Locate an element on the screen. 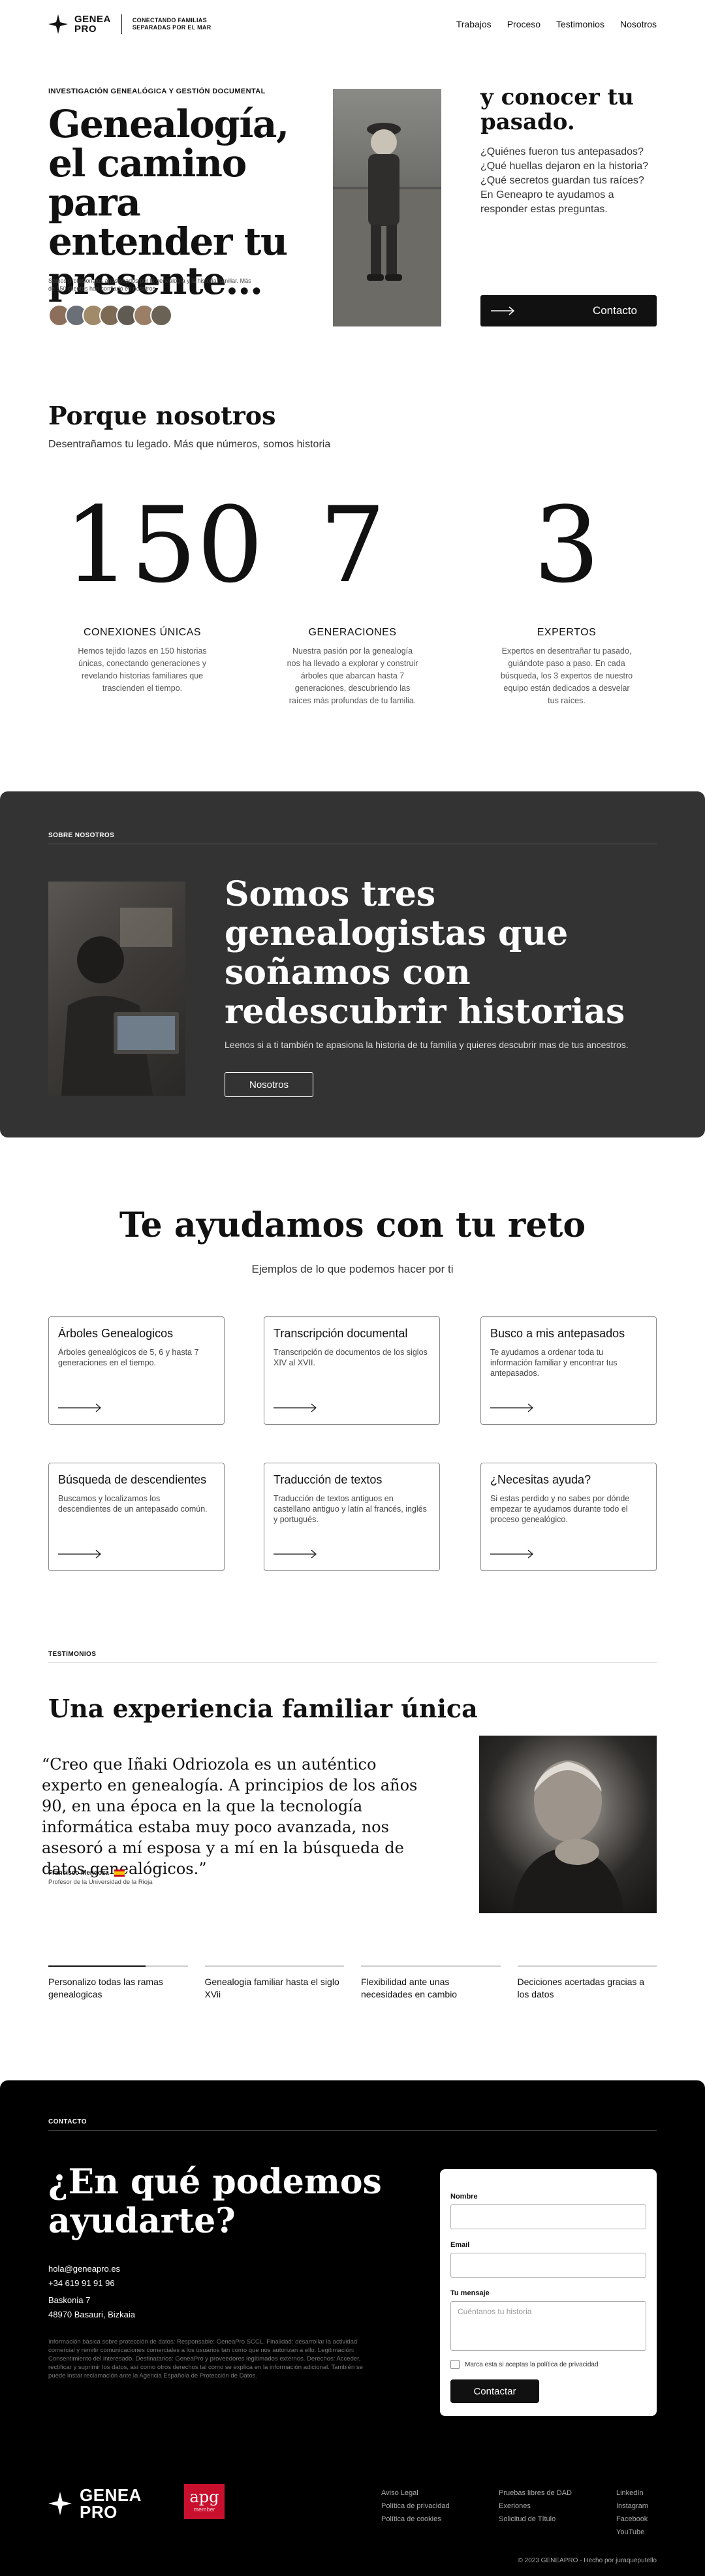  testimonials-eyebrow: TESTIMONIOS is located at coordinates (72, 1654).